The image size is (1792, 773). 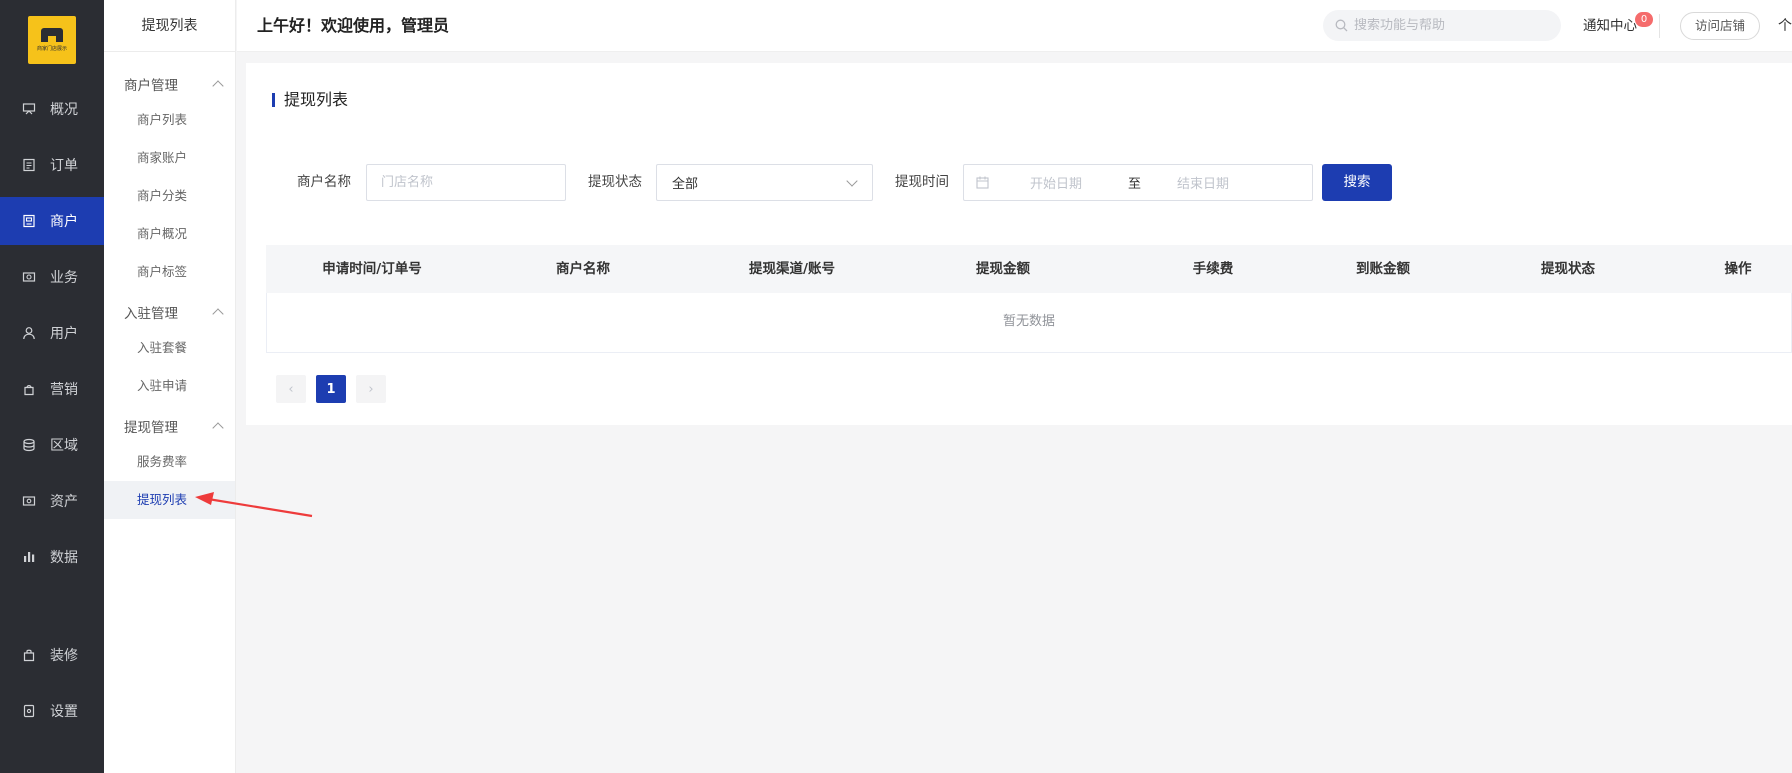 I want to click on calendar-icon, so click(x=982, y=182).